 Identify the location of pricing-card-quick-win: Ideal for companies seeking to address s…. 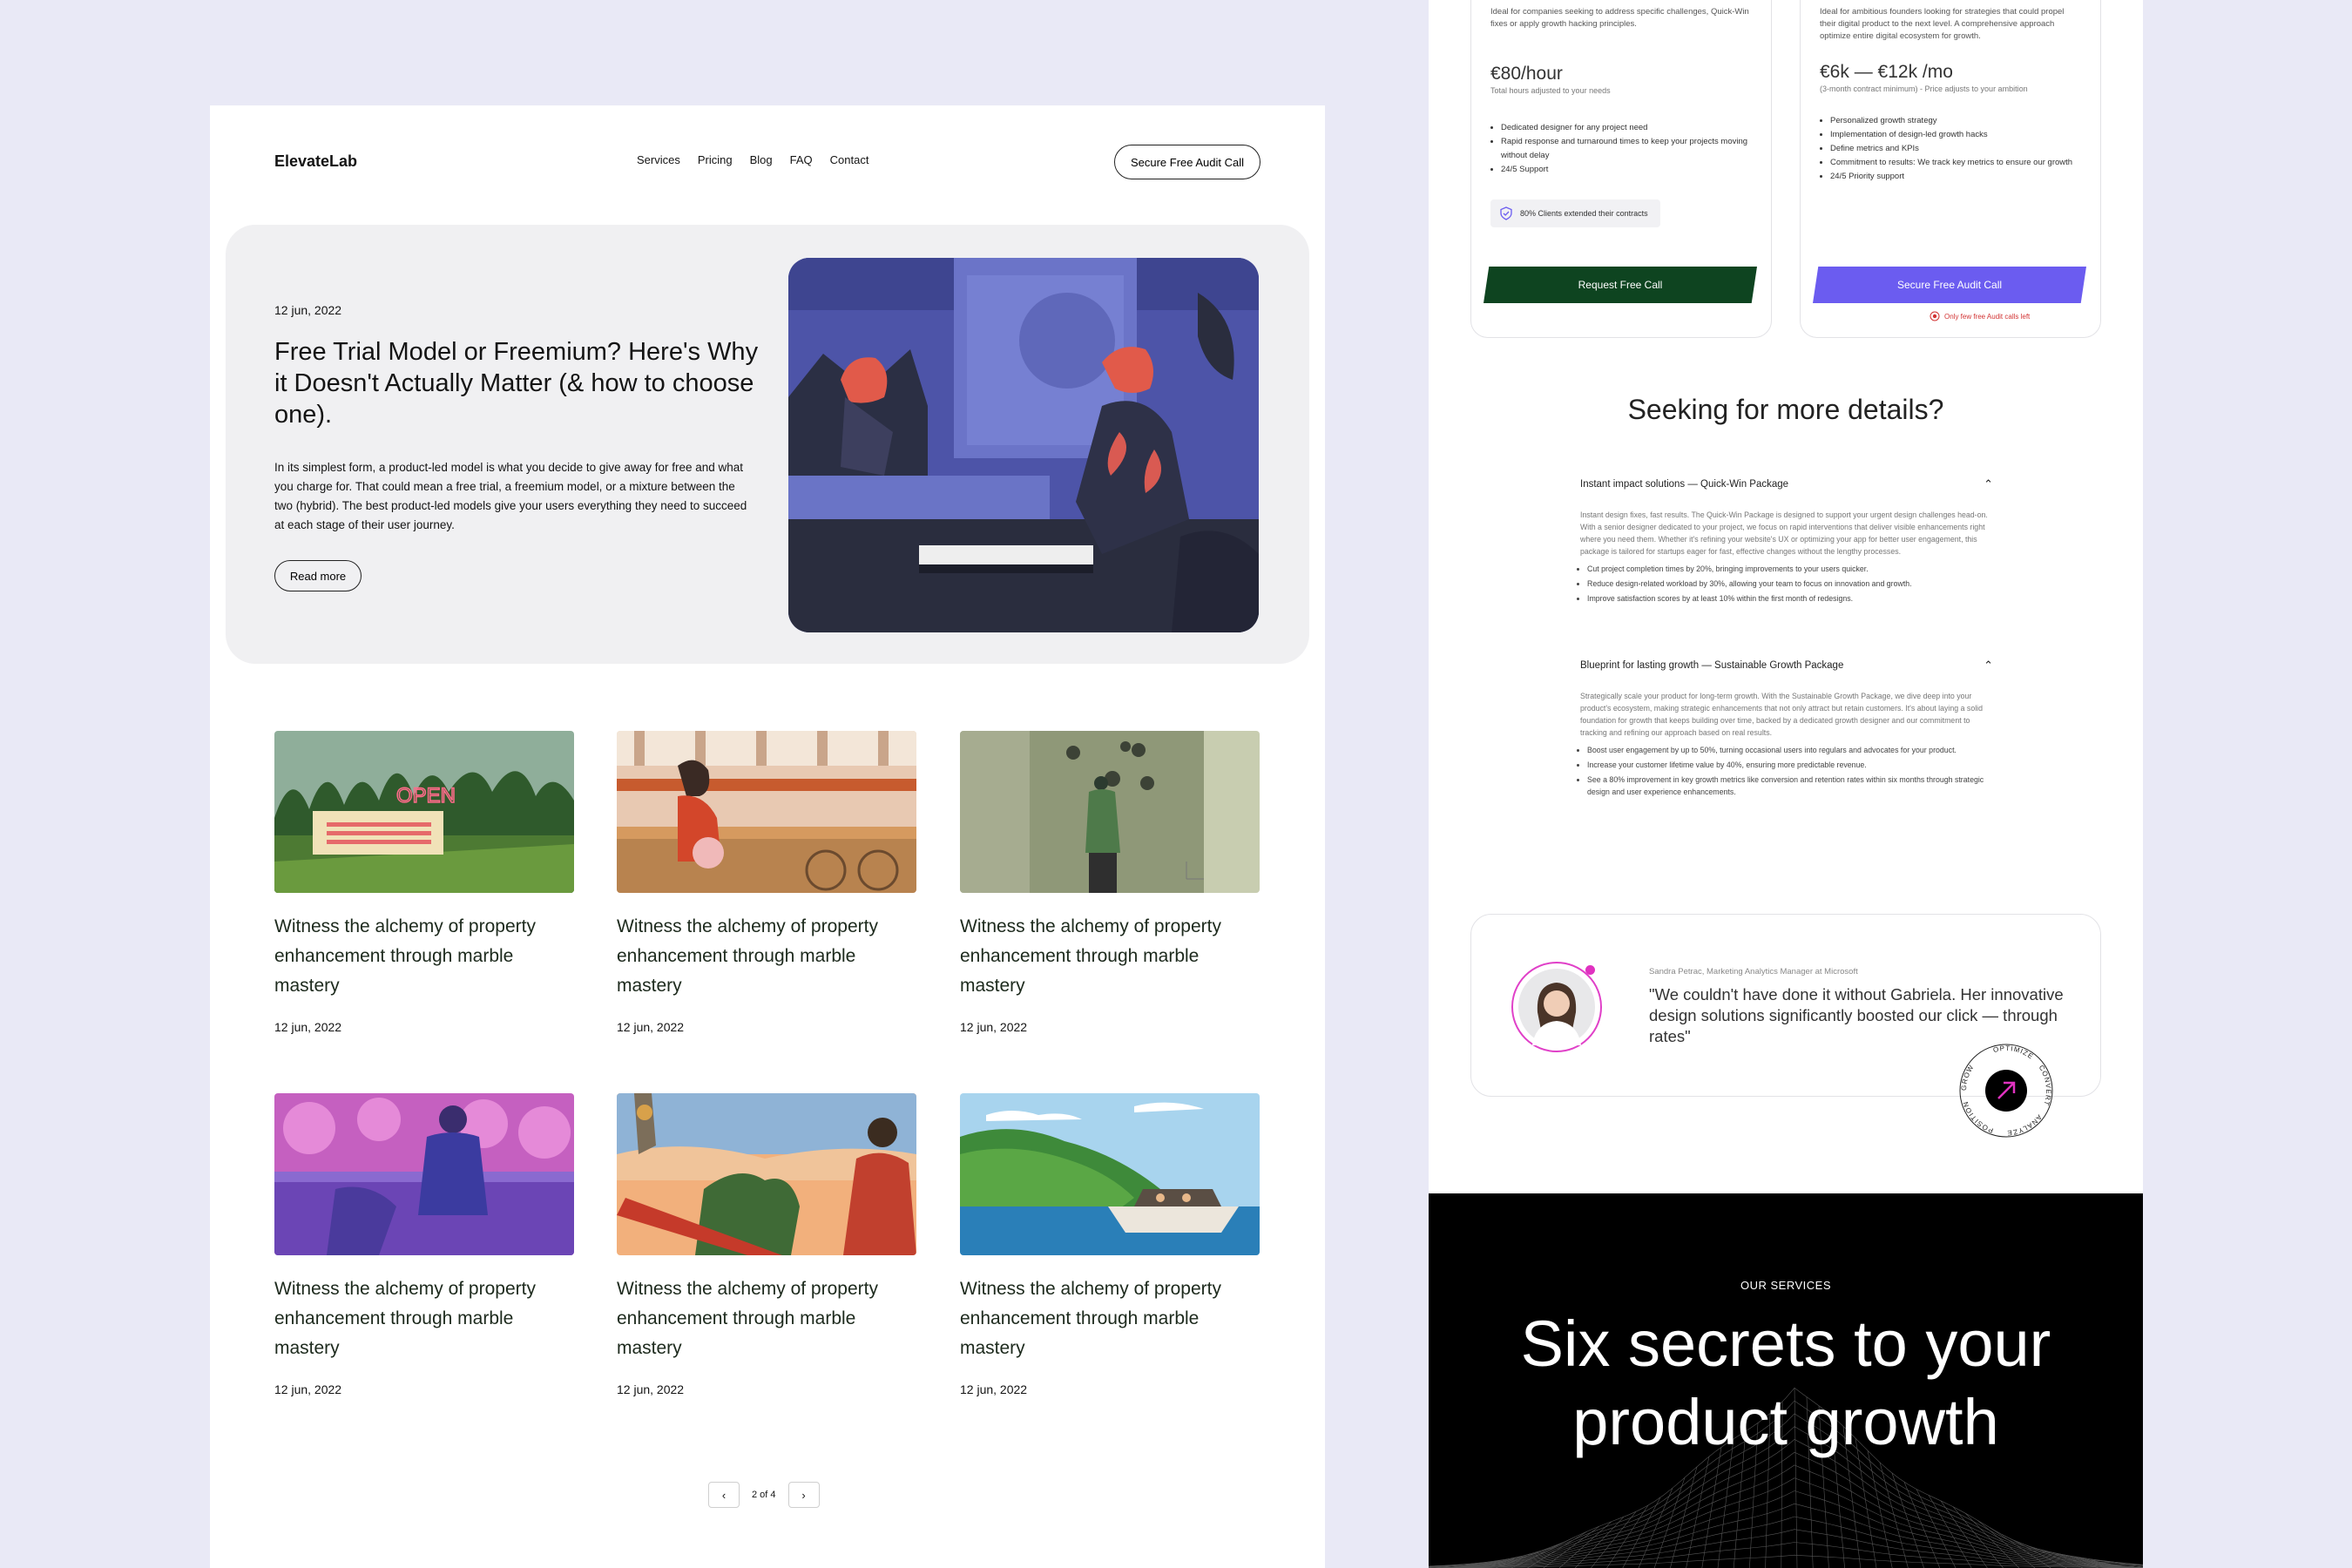
(1621, 169).